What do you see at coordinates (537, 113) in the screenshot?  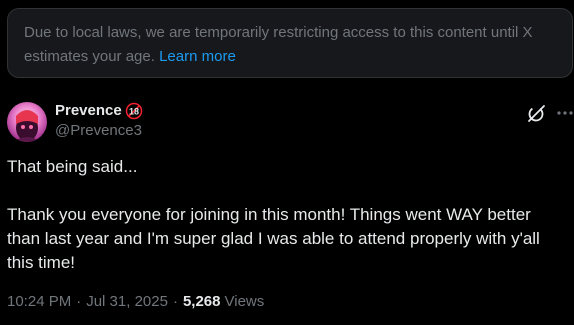 I see `grok-icon` at bounding box center [537, 113].